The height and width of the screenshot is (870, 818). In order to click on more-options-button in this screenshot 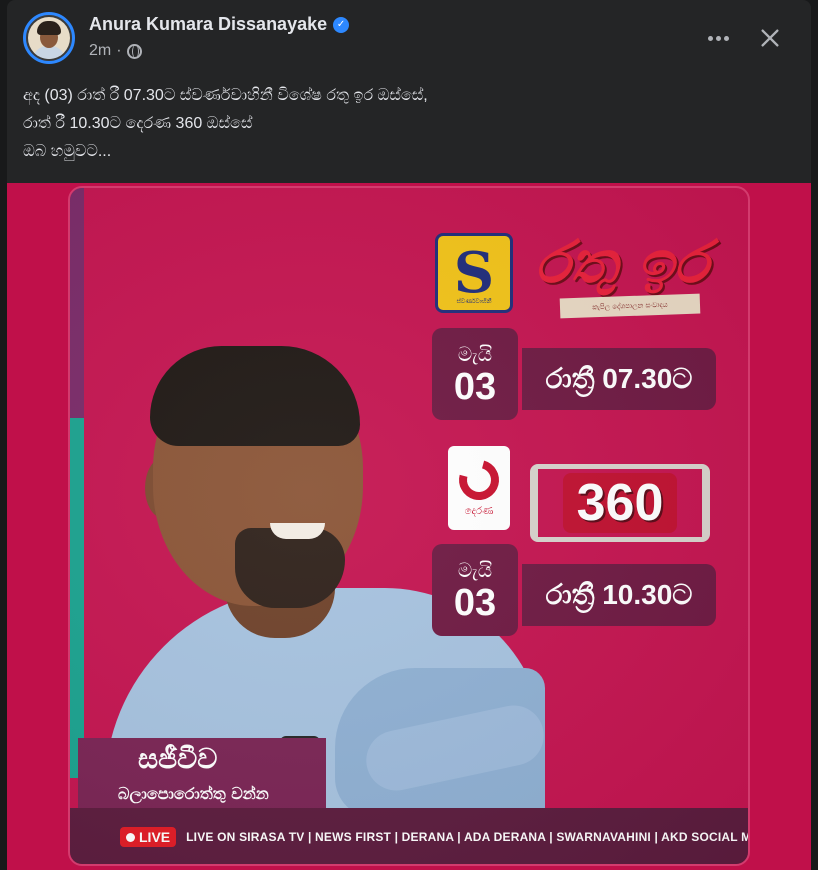, I will do `click(718, 38)`.